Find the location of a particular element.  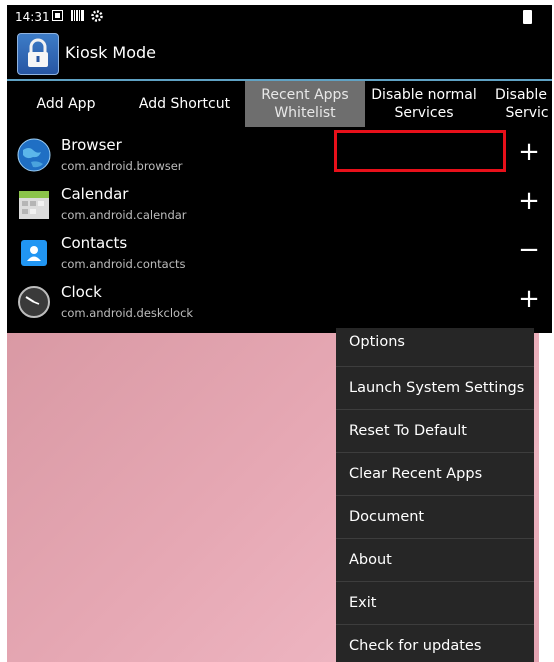

clock-icon is located at coordinates (34, 302).